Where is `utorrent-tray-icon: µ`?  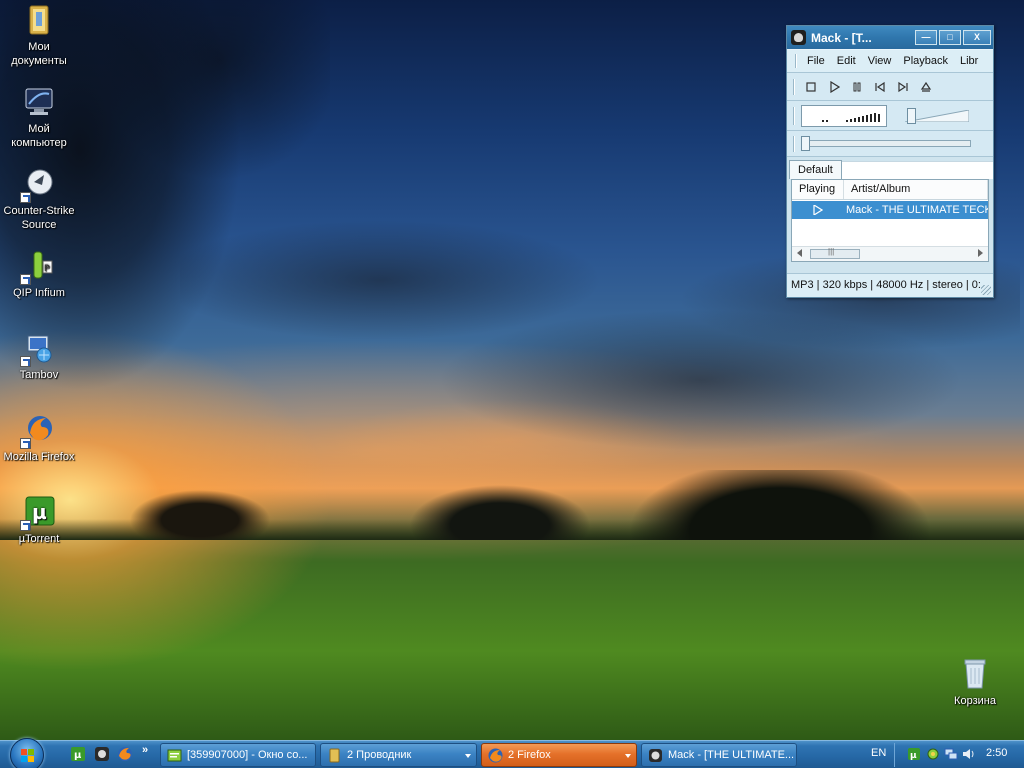 utorrent-tray-icon: µ is located at coordinates (914, 754).